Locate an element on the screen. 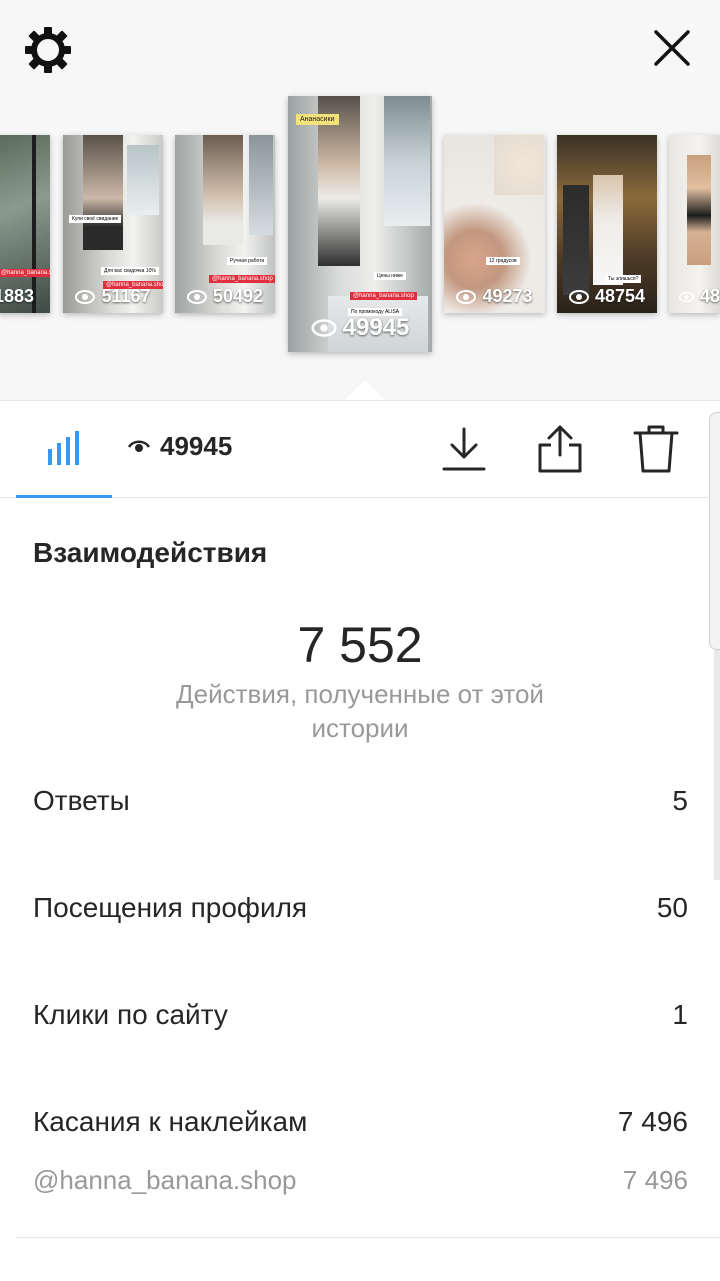  metric-row-sticker-taps: Касания к наклейкам 7 496 is located at coordinates (360, 1122).